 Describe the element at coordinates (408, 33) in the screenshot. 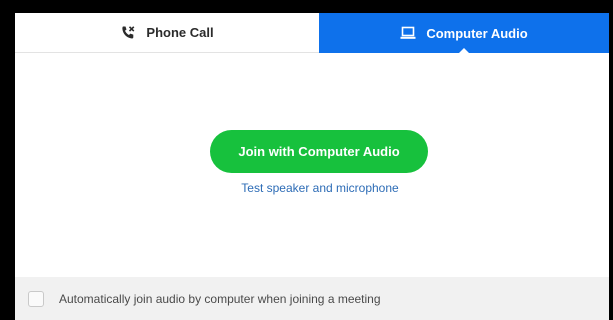

I see `laptop-icon` at that location.